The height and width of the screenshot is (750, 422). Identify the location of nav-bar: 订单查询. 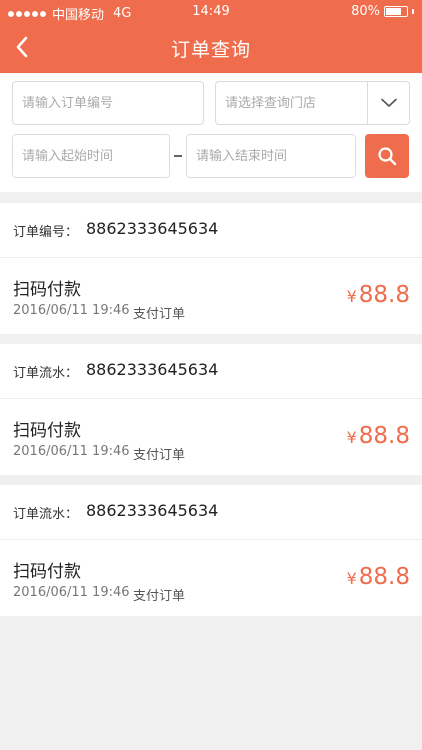
(211, 47).